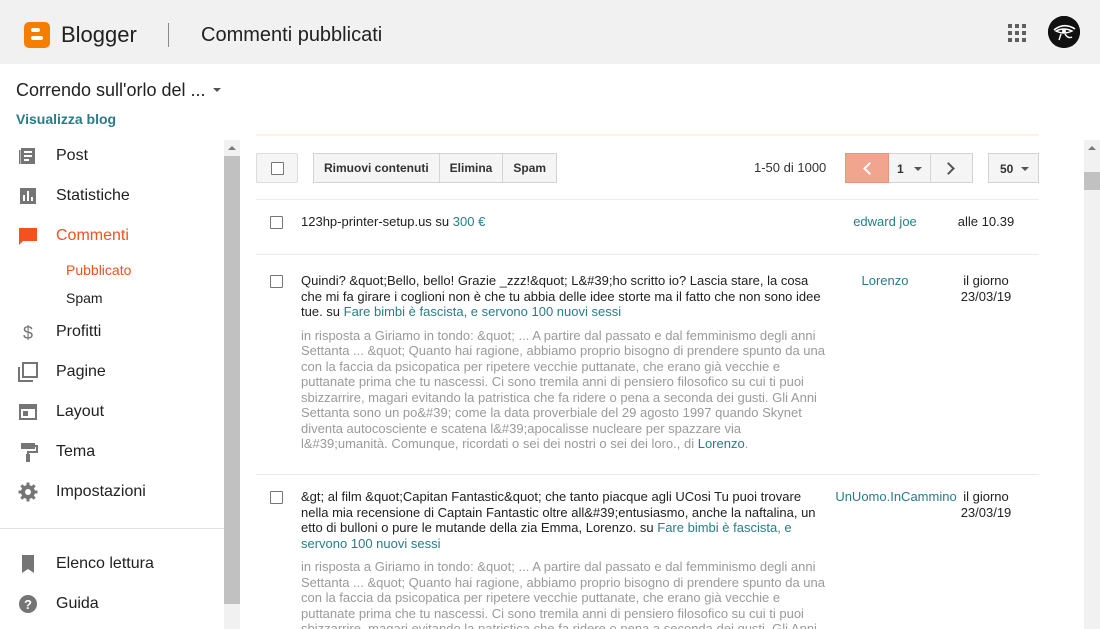 This screenshot has width=1100, height=629. I want to click on pagination: 1, so click(909, 168).